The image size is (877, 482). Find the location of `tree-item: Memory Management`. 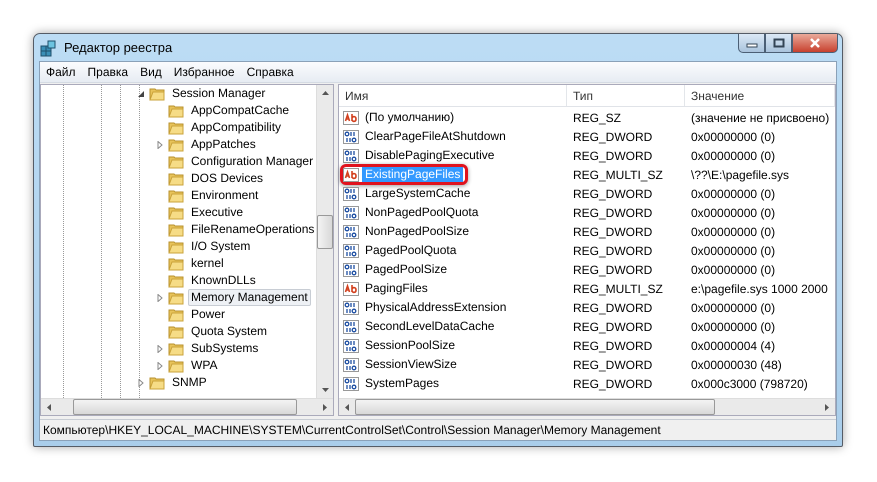

tree-item: Memory Management is located at coordinates (249, 297).